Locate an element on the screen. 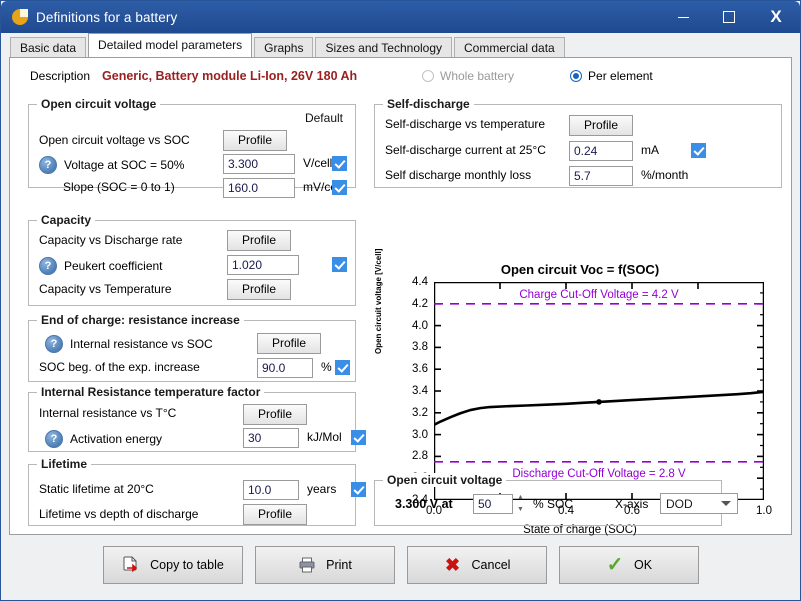  svg-text:Discharge Cut-Off Voltage = 2.: Discharge Cut-Off Voltage = 2.8 V is located at coordinates (599, 474).